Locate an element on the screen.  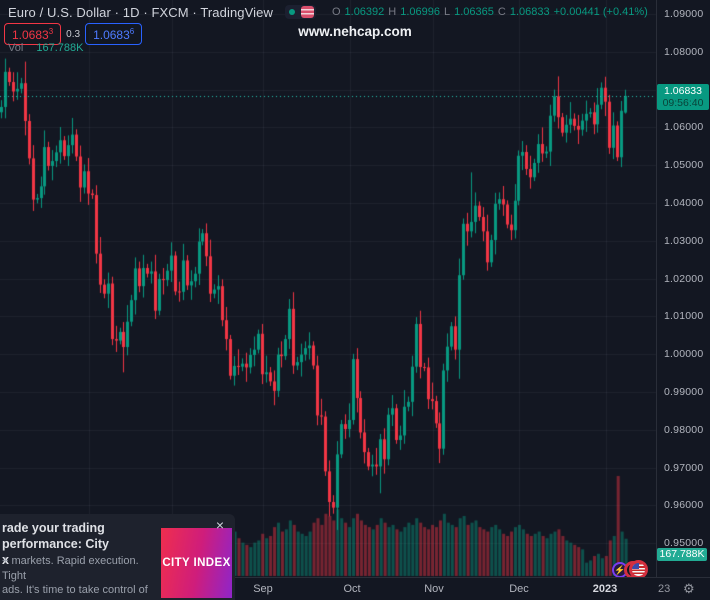
high-label: H is located at coordinates (392, 12).